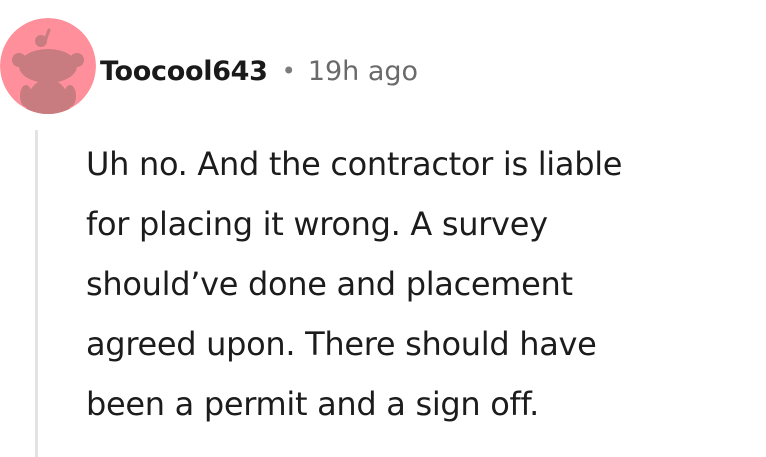 This screenshot has height=457, width=766. I want to click on thread-collapse-line, so click(36, 293).